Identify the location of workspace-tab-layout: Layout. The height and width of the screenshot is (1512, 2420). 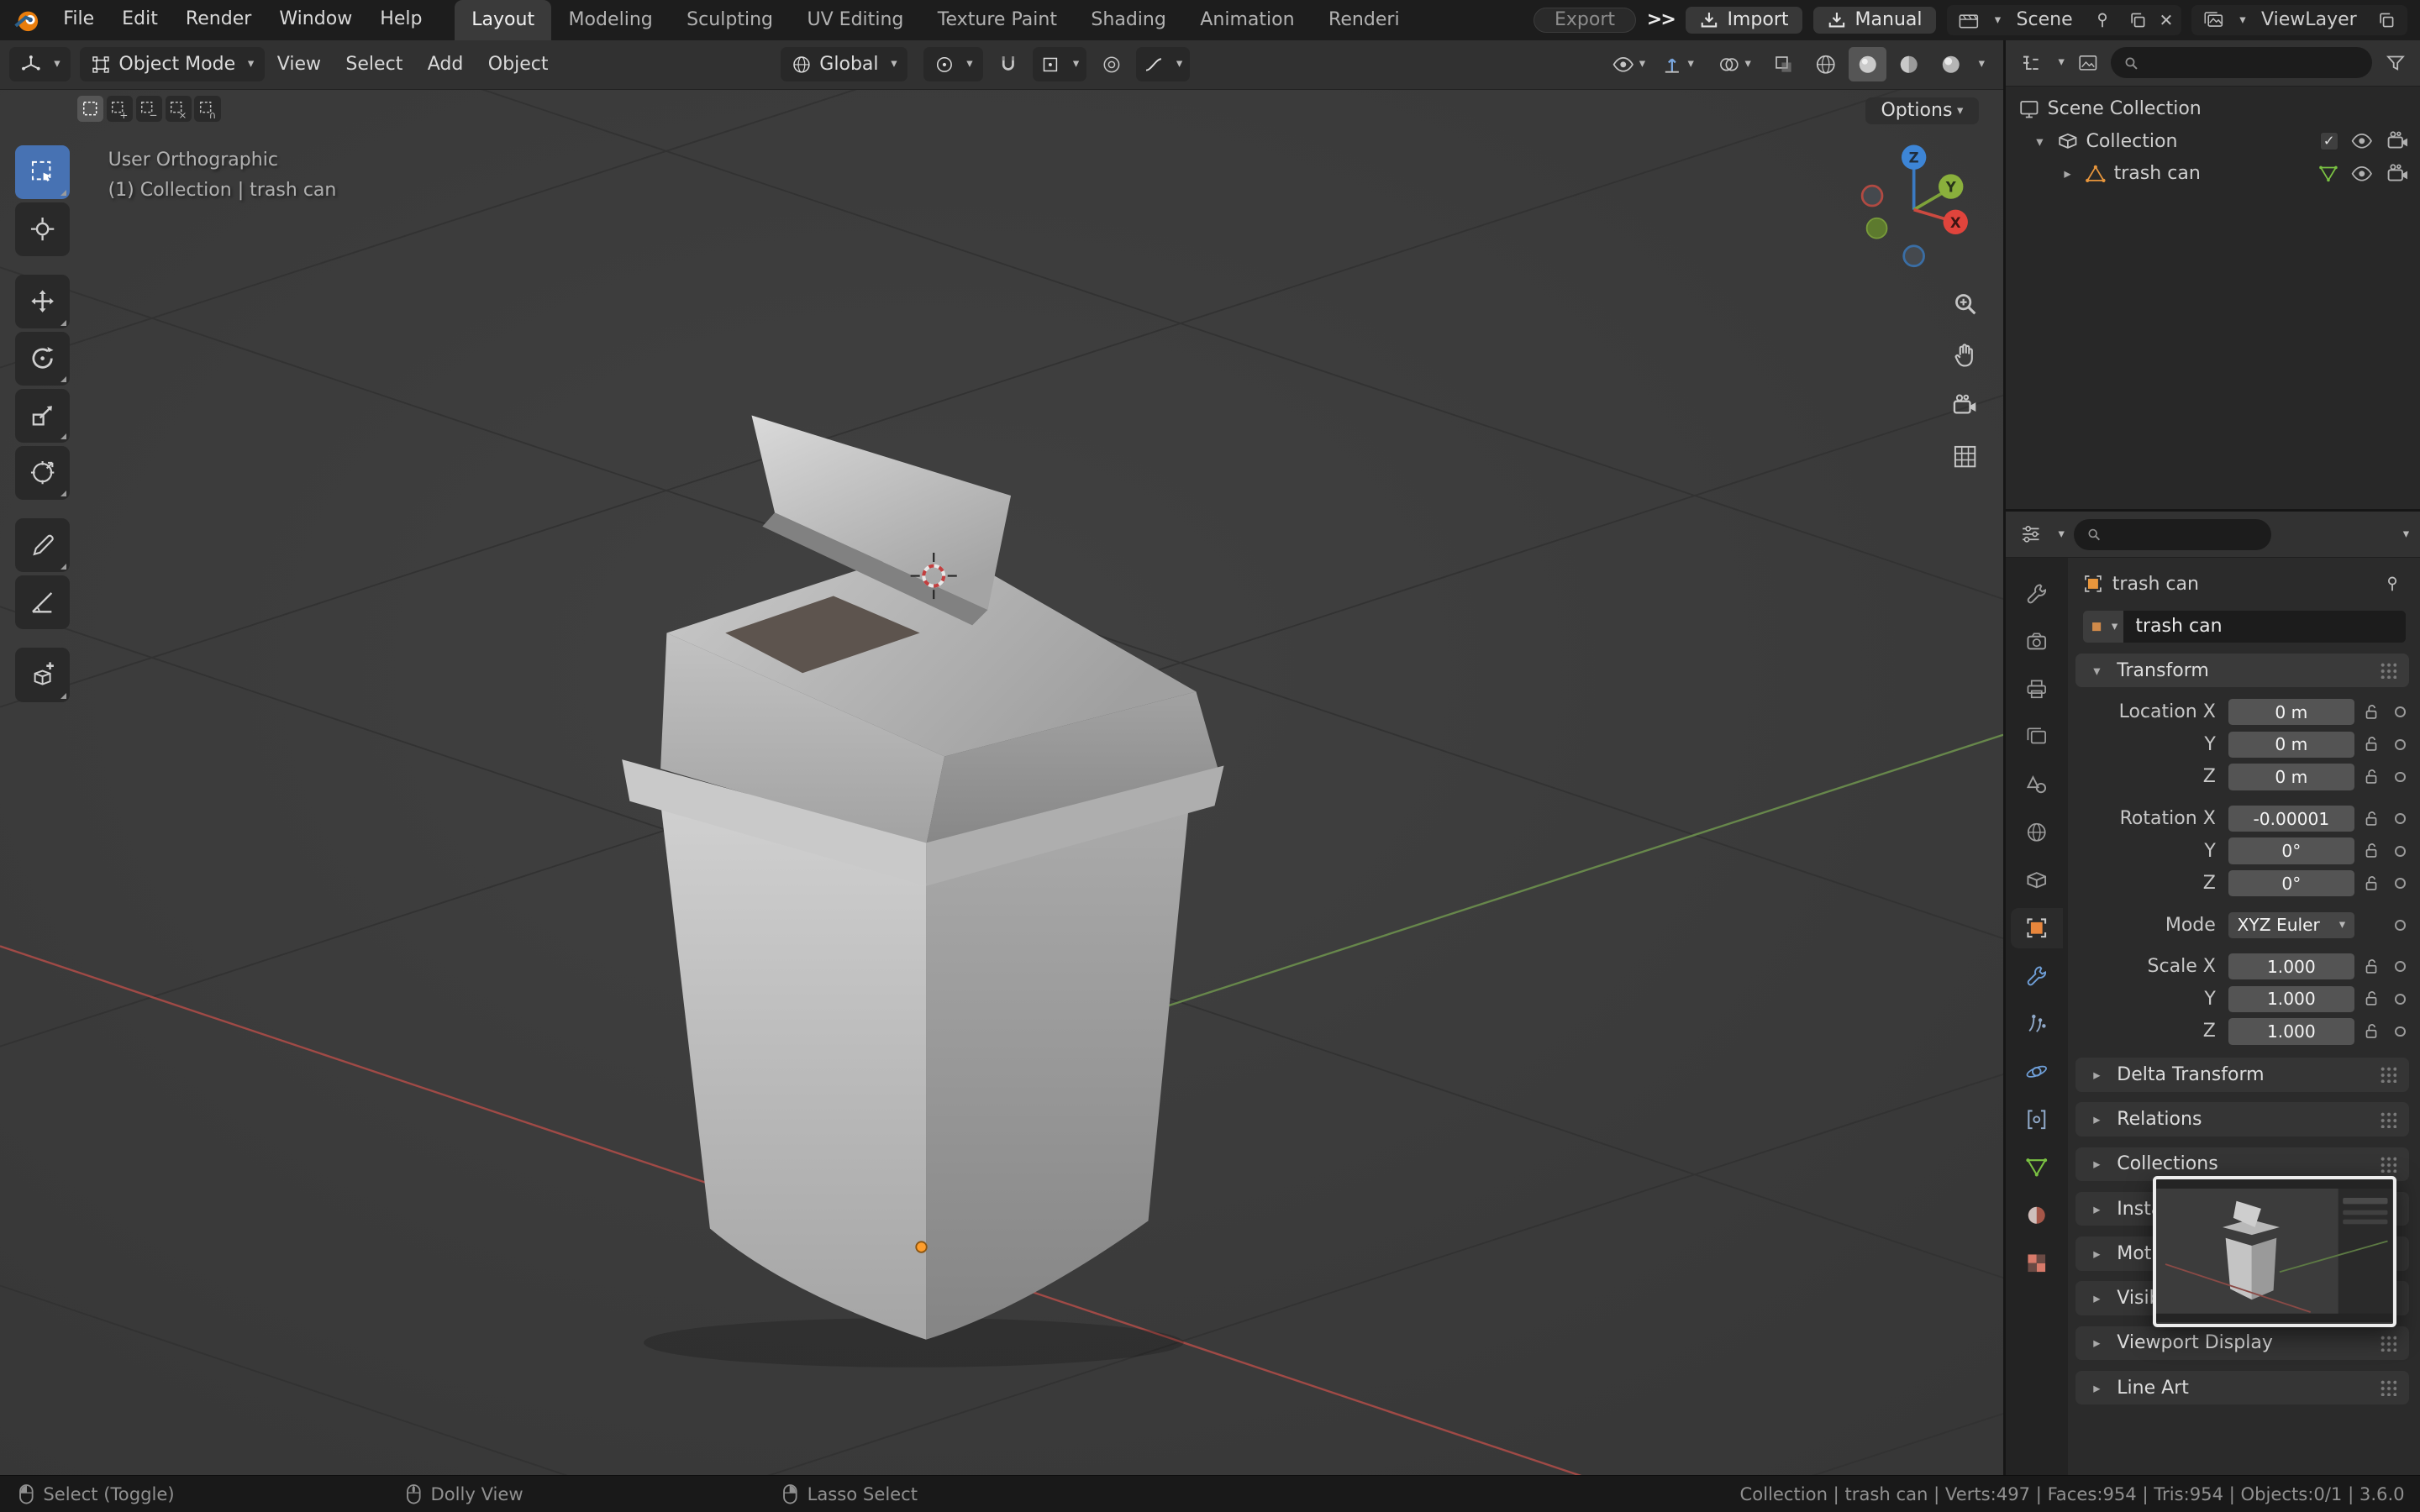
(503, 20).